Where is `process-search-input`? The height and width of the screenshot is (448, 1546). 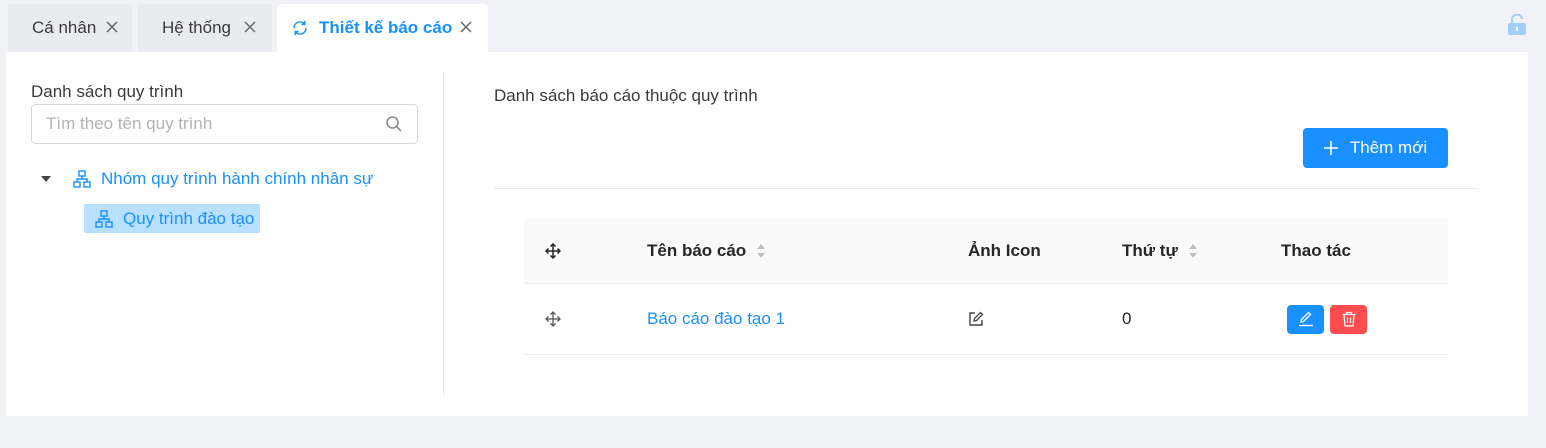
process-search-input is located at coordinates (206, 124).